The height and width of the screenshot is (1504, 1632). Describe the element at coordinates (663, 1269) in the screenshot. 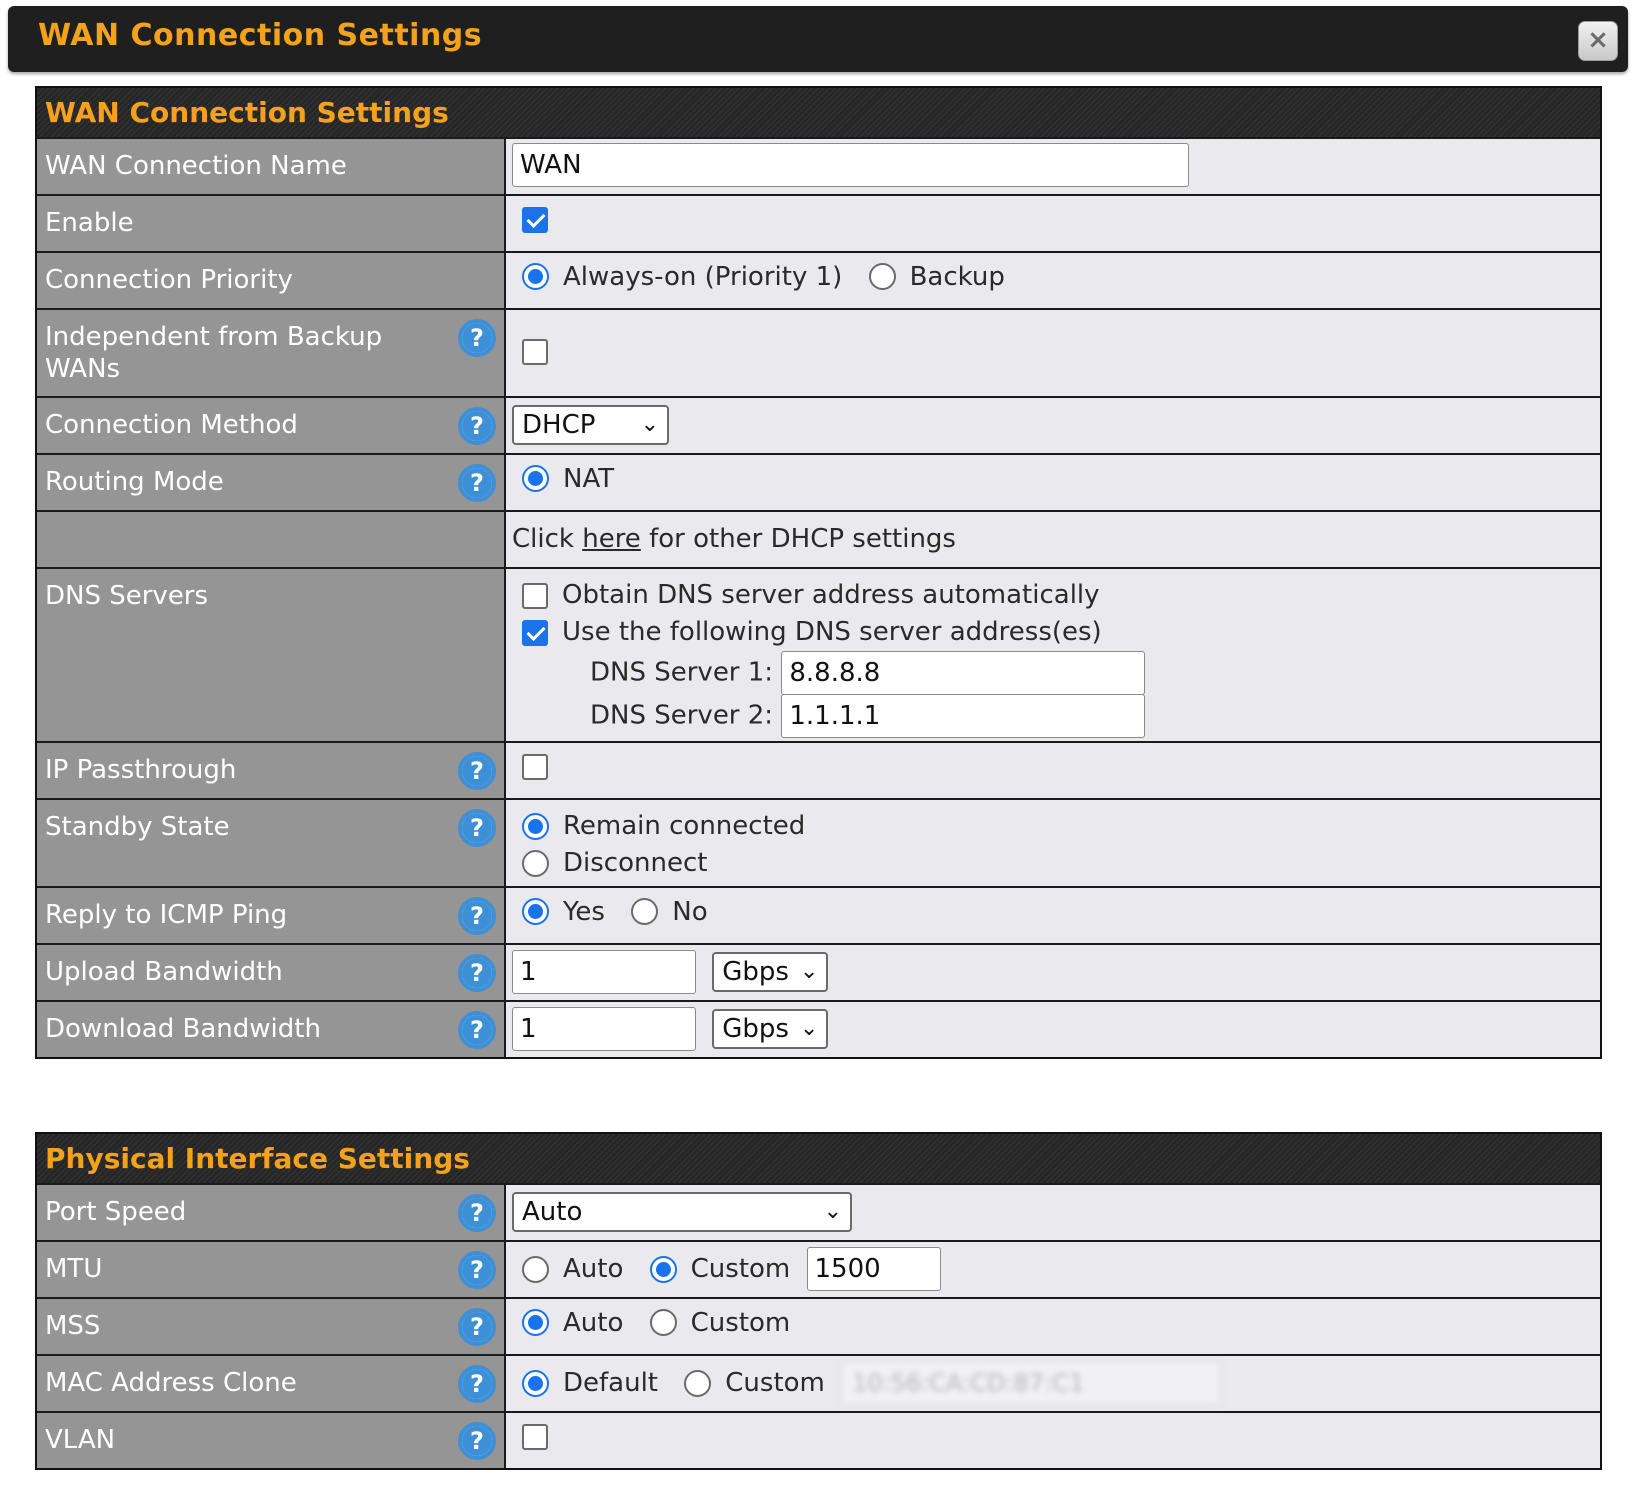

I see `mtu-custom-radio` at that location.